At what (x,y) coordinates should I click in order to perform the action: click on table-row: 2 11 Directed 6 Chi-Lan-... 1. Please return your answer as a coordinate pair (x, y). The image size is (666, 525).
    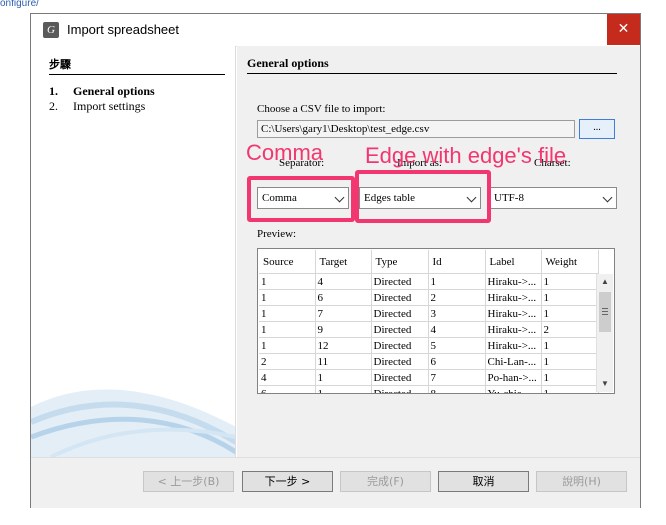
    Looking at the image, I should click on (429, 361).